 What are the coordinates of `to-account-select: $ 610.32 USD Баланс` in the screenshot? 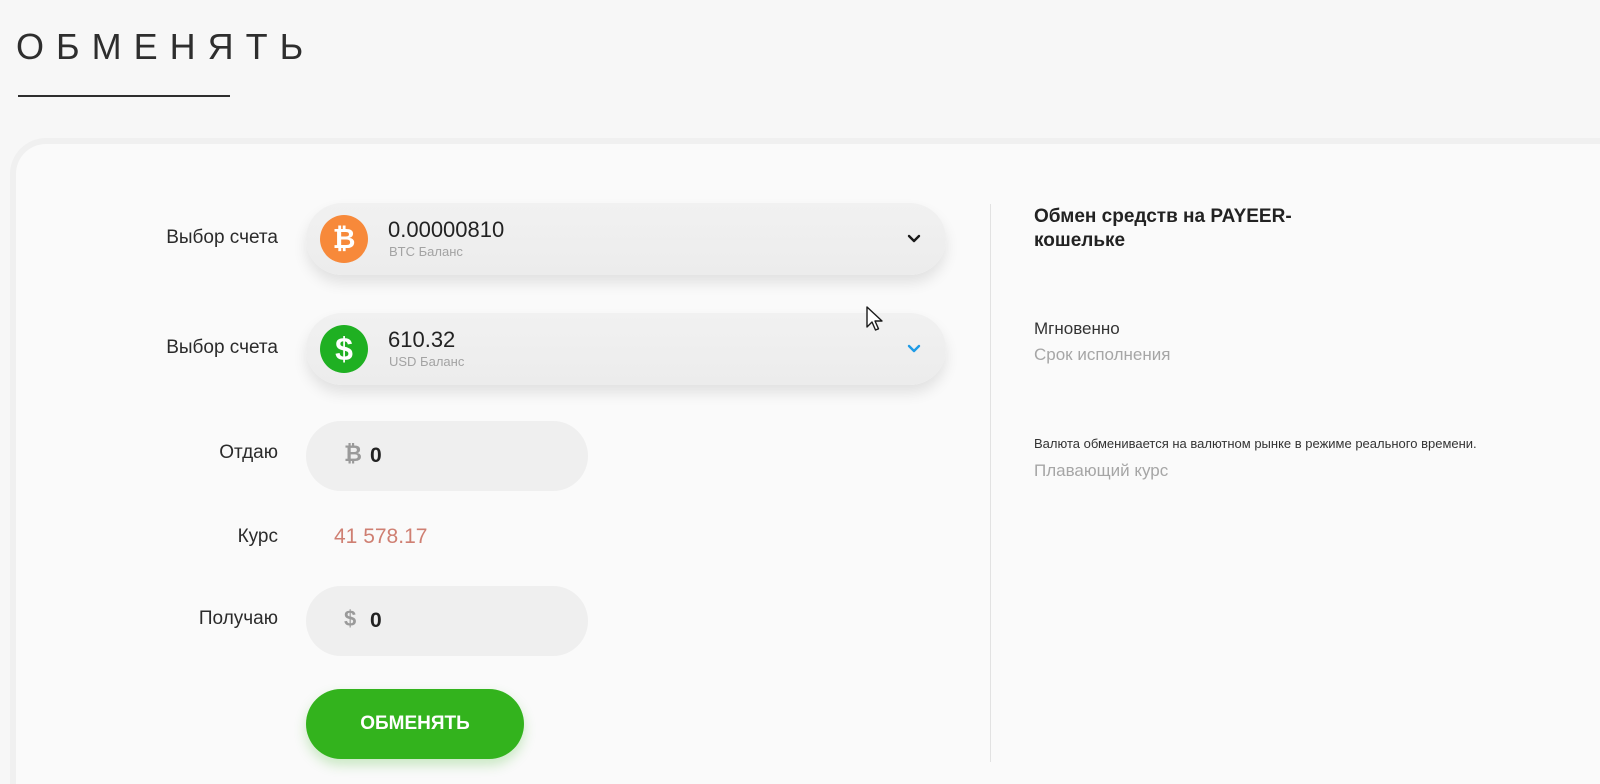 It's located at (626, 349).